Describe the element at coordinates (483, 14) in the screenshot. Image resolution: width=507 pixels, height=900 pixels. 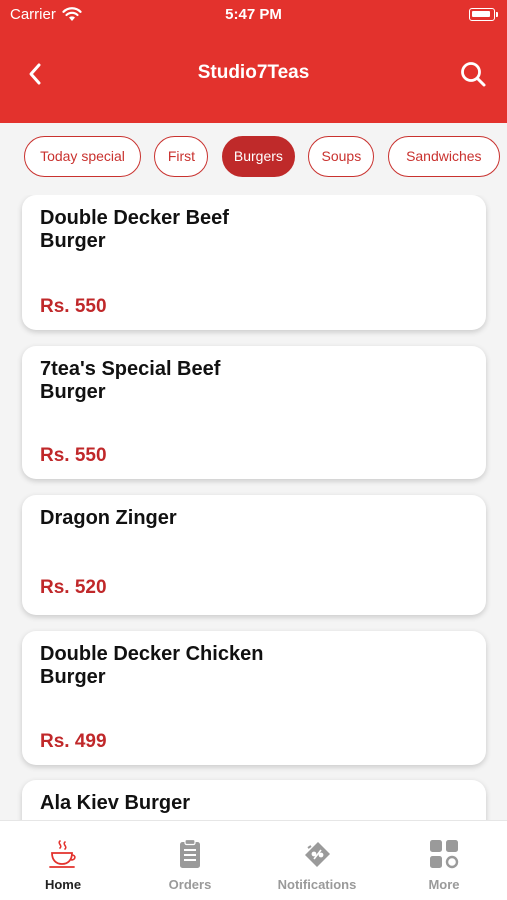
I see `battery-icon` at that location.